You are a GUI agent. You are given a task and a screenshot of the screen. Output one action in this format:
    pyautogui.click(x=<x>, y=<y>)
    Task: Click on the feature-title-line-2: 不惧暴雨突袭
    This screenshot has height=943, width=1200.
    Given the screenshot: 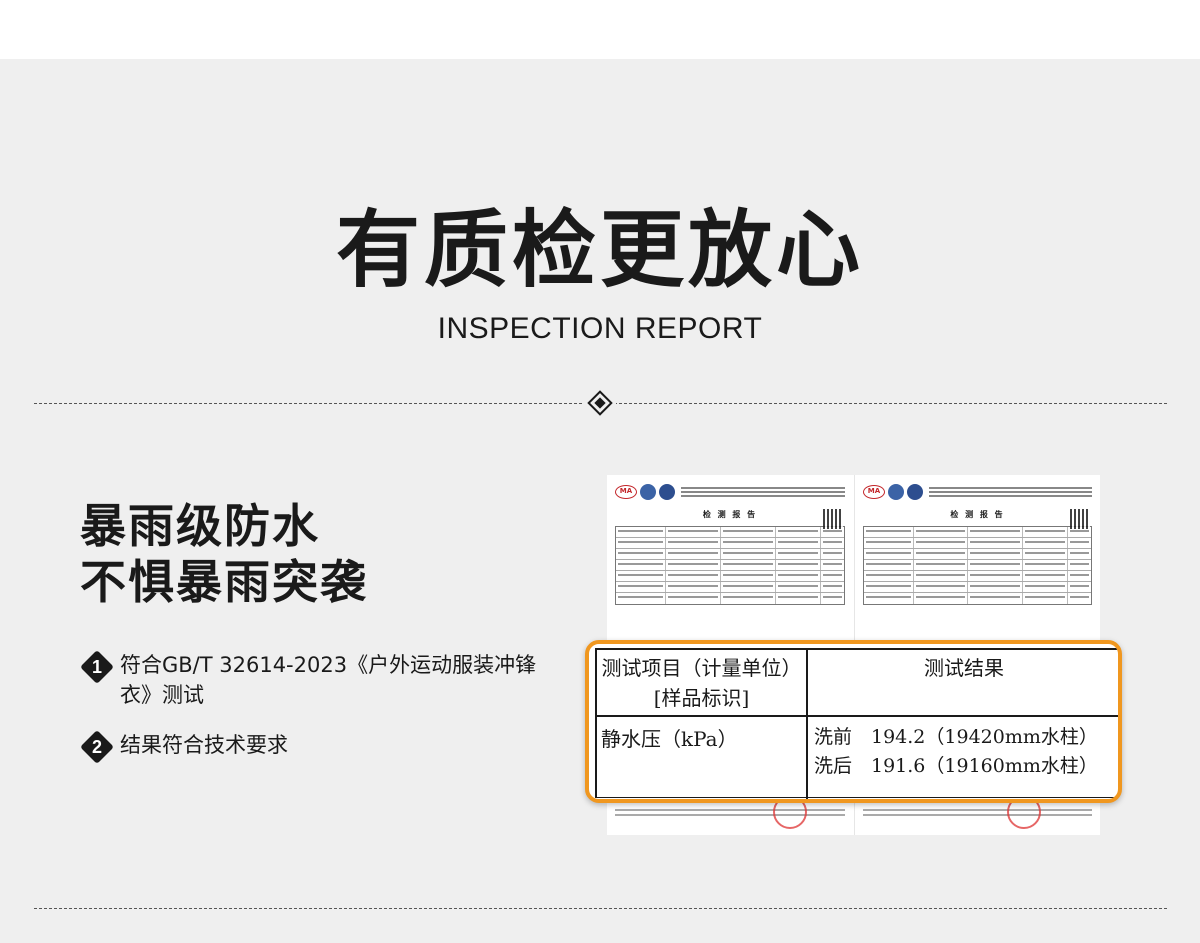 What is the action you would take?
    pyautogui.click(x=224, y=582)
    